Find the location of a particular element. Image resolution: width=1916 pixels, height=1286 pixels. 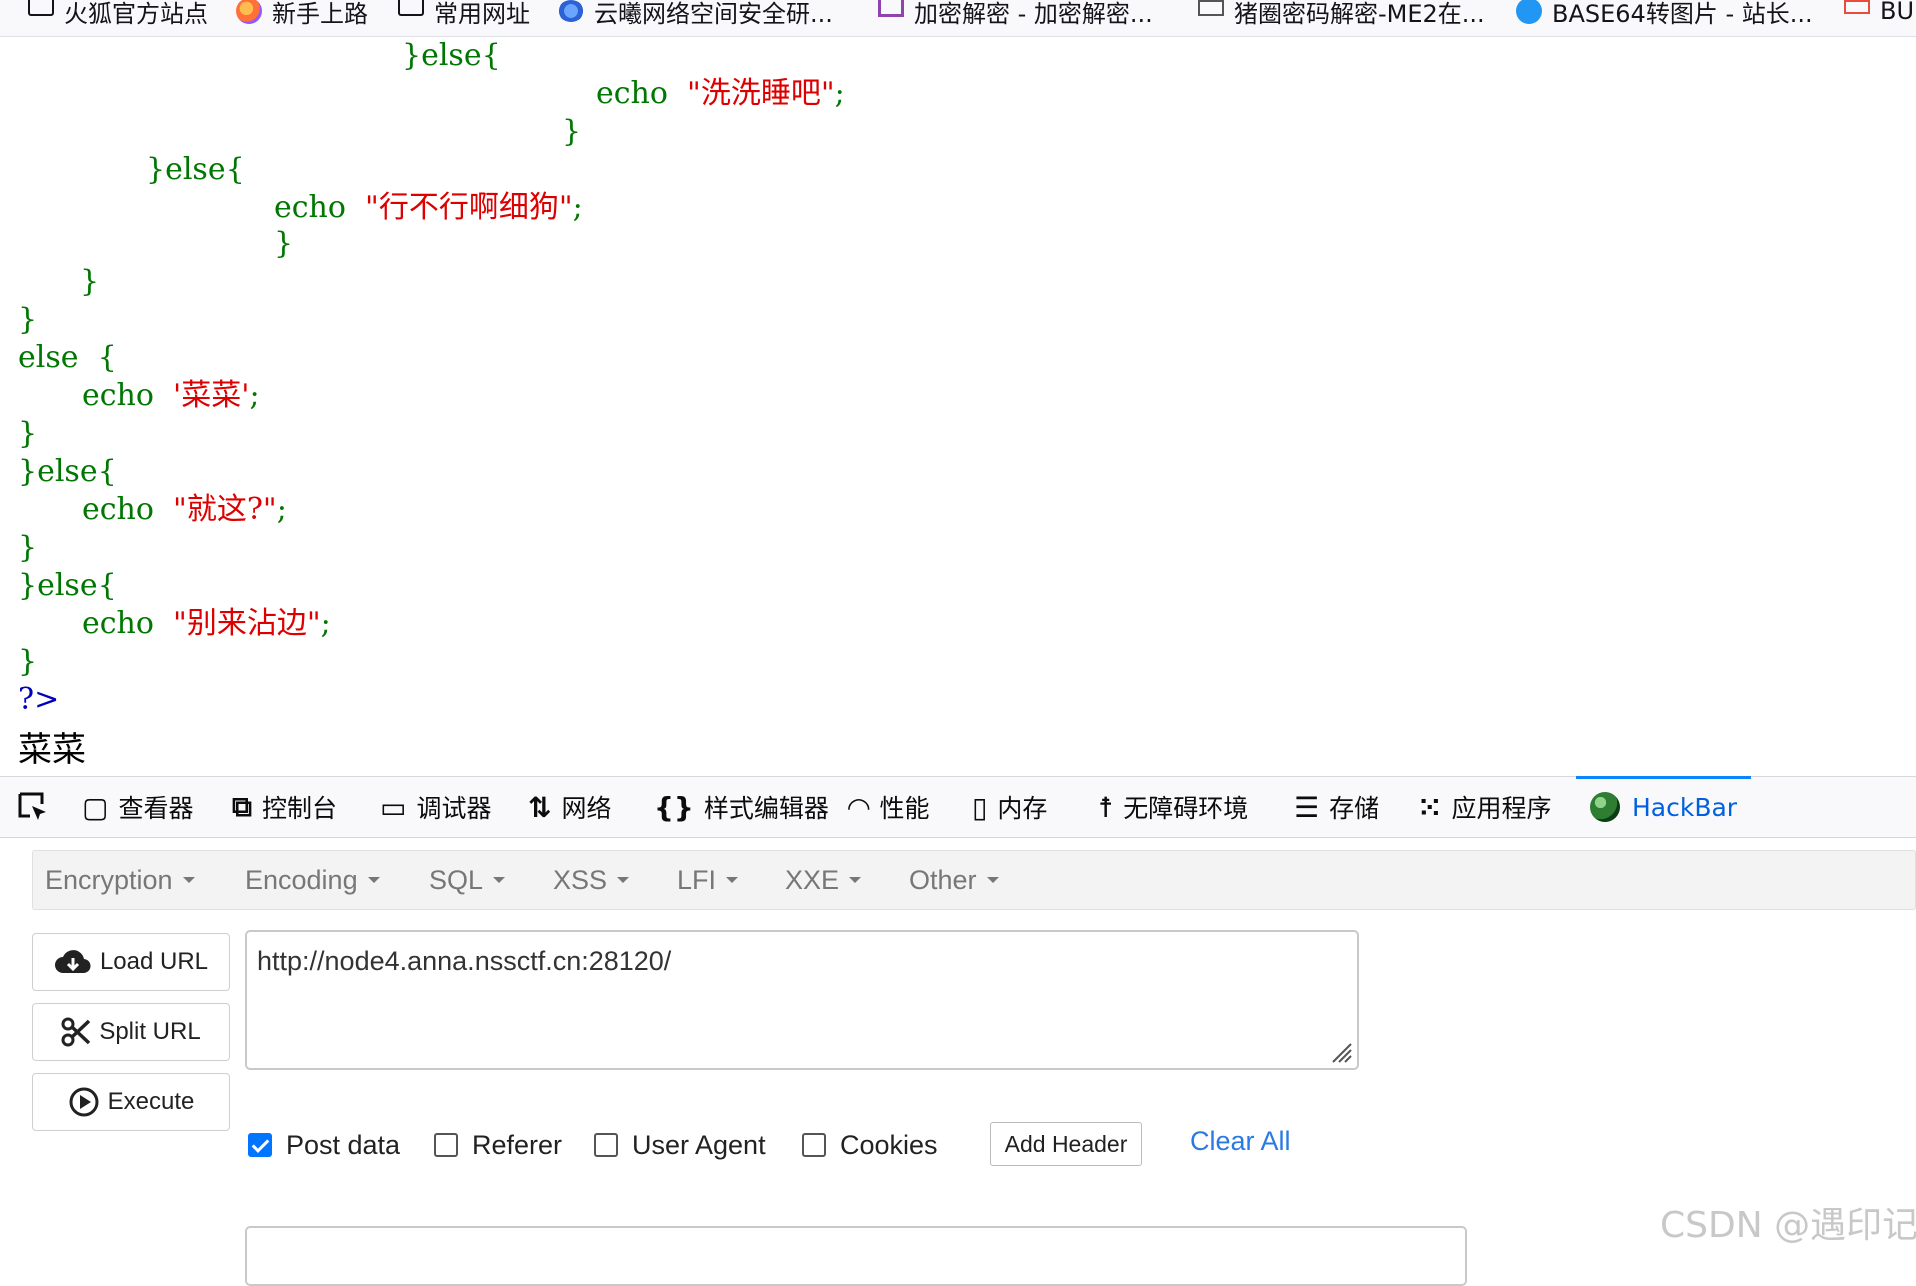

page-output-text: 菜菜 is located at coordinates (52, 750).